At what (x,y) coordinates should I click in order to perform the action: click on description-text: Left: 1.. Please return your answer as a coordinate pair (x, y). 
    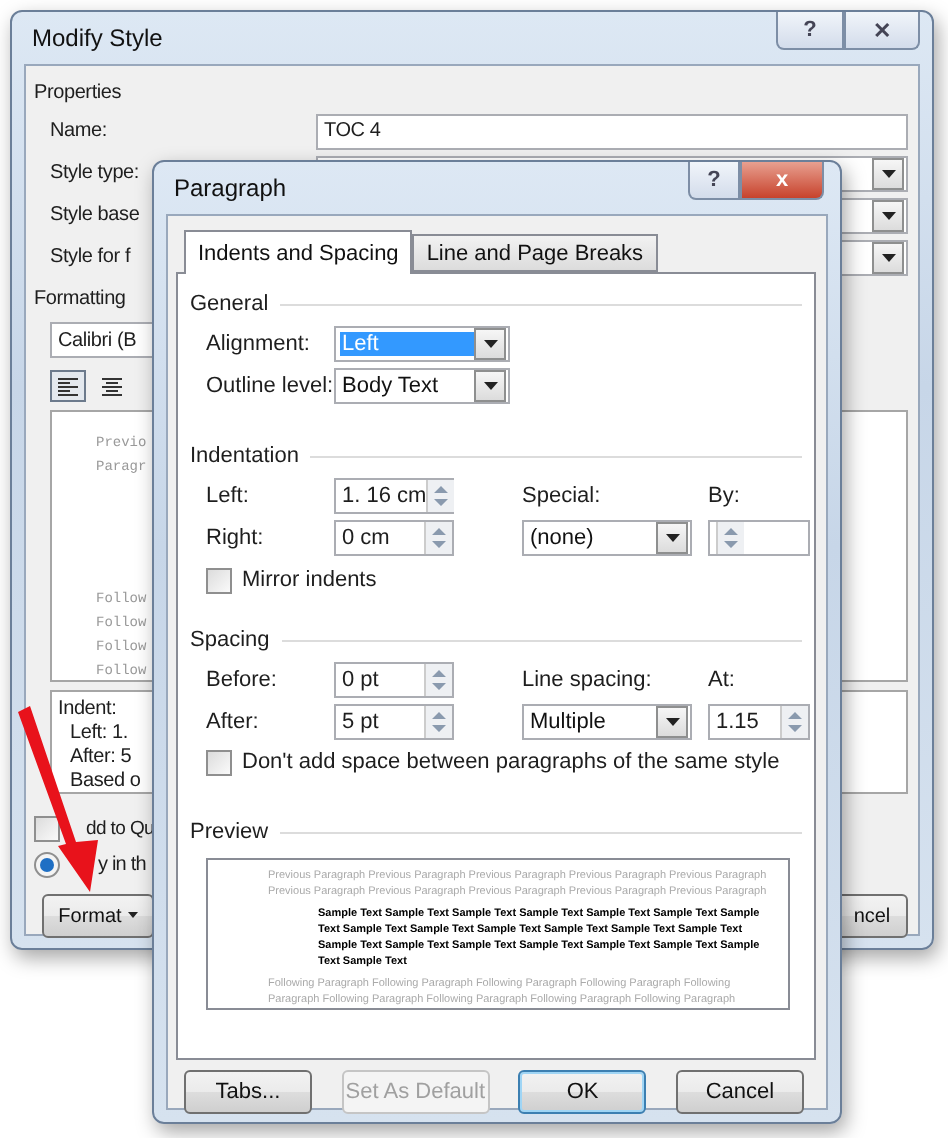
    Looking at the image, I should click on (99, 734).